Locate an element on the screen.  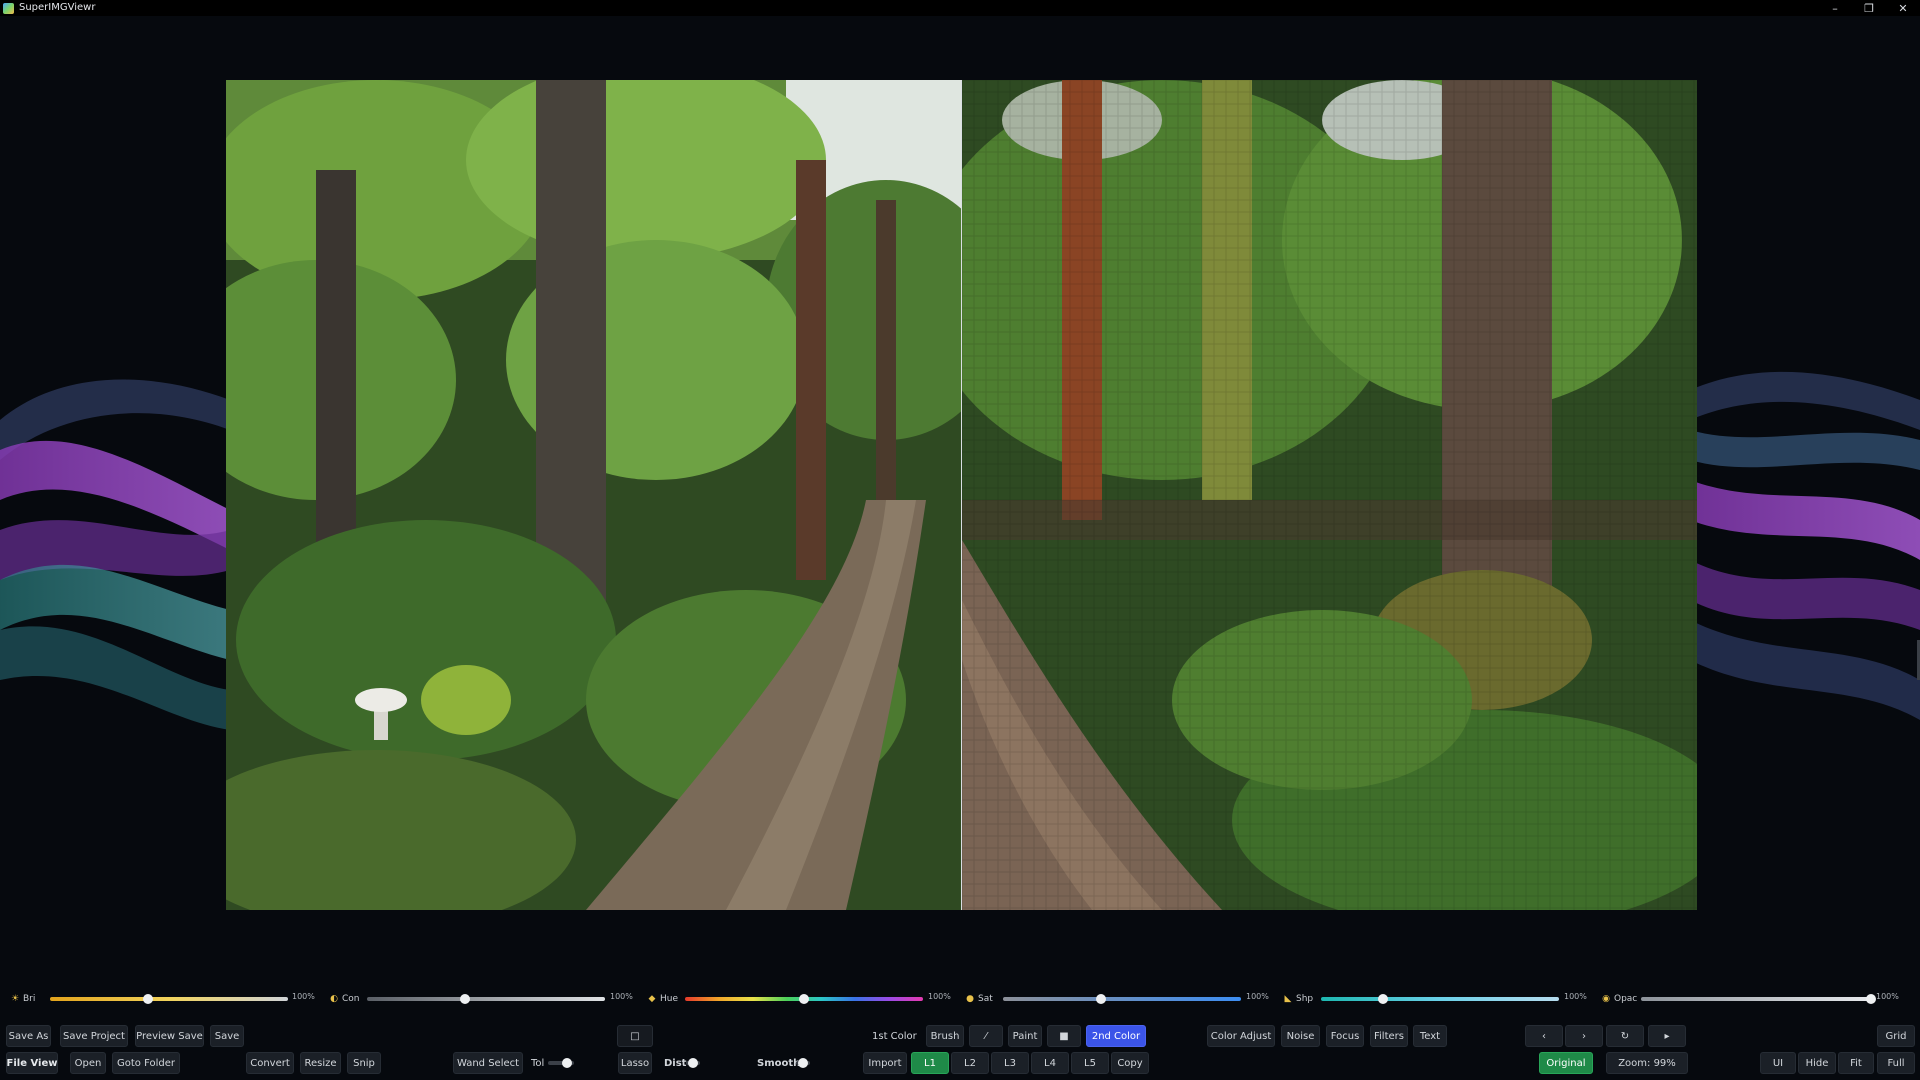
save-as-button: Save As is located at coordinates (28, 1036).